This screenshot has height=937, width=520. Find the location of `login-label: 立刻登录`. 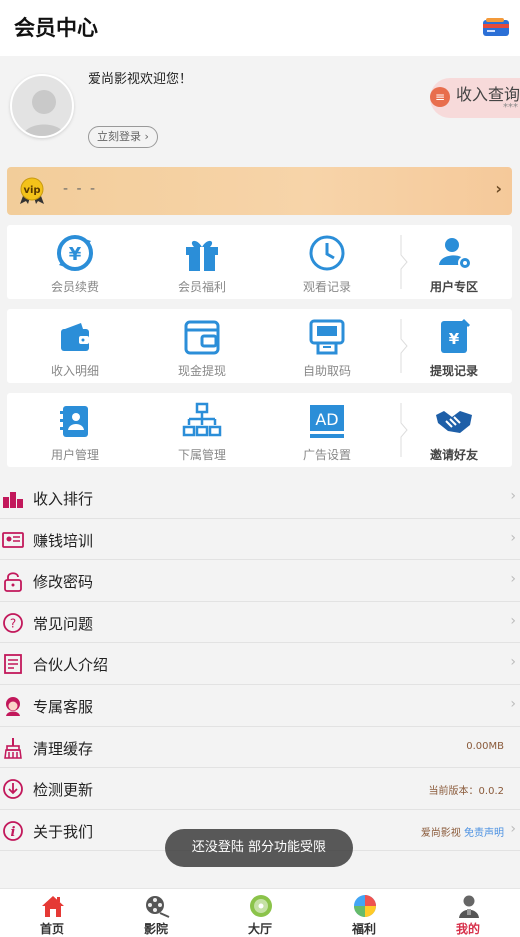

login-label: 立刻登录 is located at coordinates (119, 136).